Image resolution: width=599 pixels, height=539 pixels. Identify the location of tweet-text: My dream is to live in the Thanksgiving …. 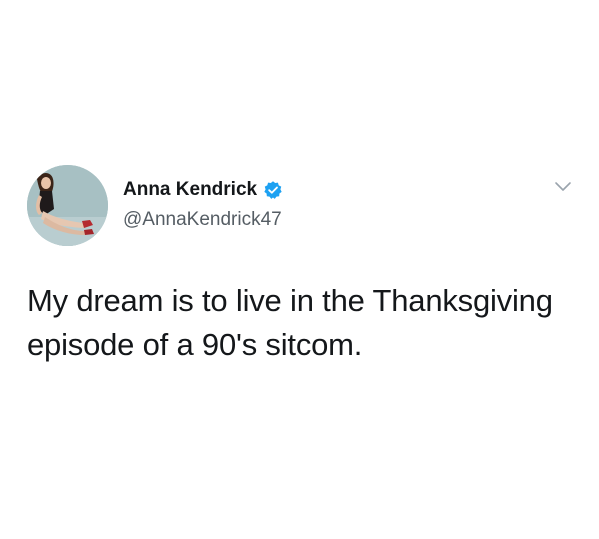
(299, 323).